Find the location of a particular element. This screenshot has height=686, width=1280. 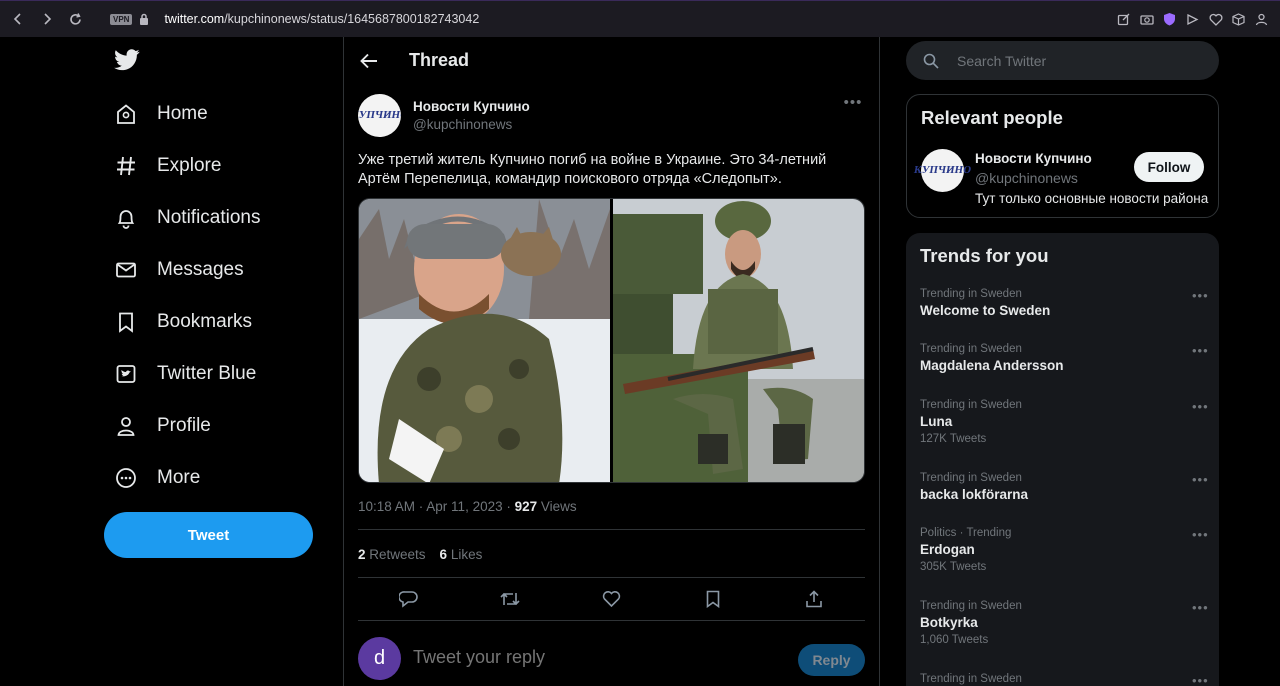

user-avatar: d is located at coordinates (379, 658).